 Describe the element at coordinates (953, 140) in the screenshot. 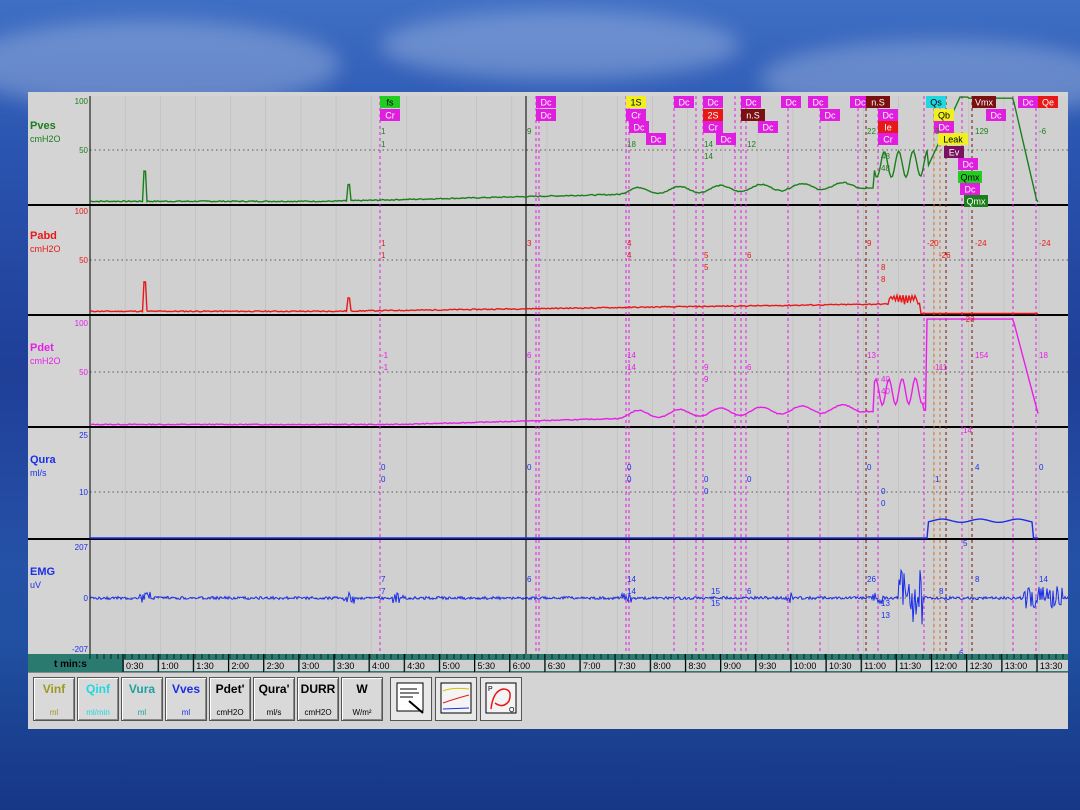

I see `event-tag-label: Leak` at that location.